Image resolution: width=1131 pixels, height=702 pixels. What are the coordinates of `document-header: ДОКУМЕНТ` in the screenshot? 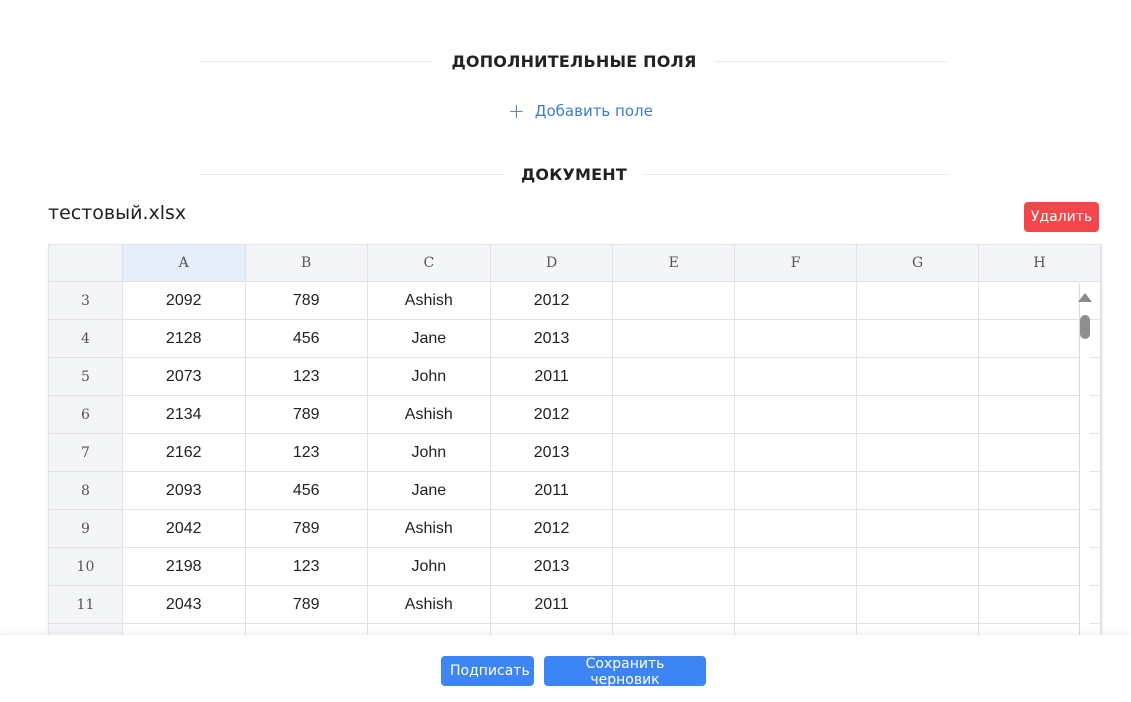 It's located at (574, 174).